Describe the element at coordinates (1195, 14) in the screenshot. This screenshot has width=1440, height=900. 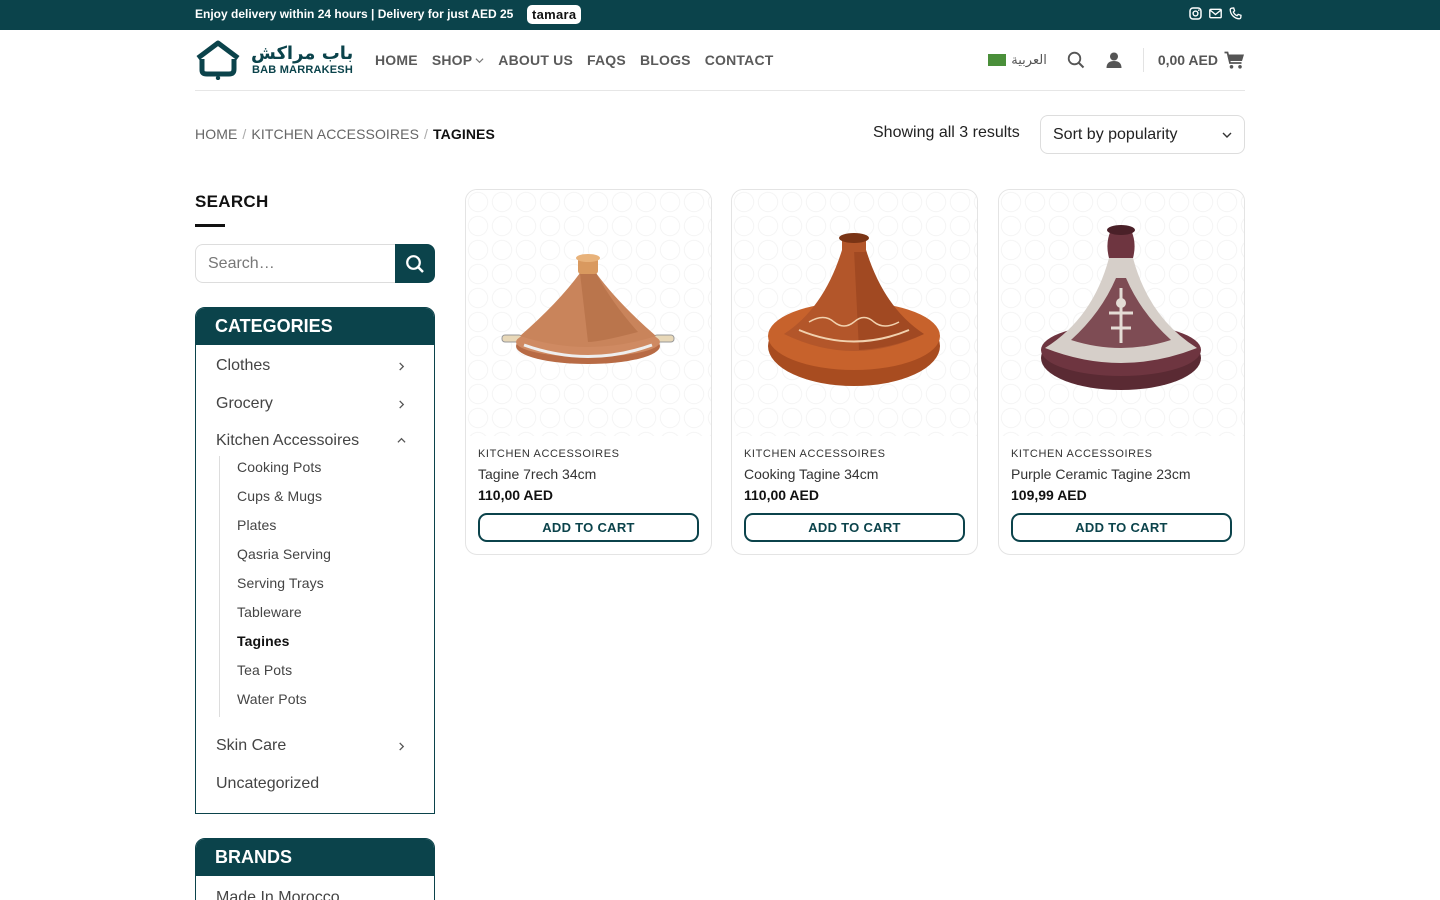
I see `instagram-icon` at that location.